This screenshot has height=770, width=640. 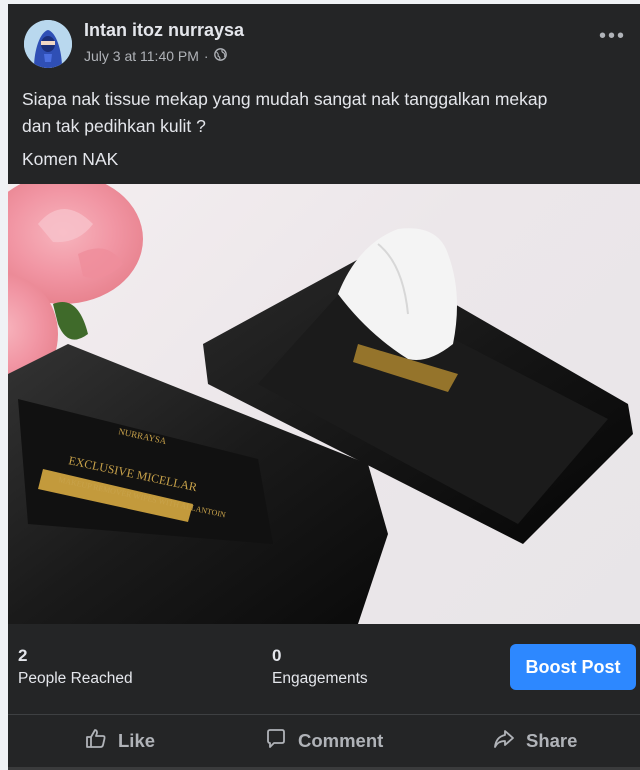 What do you see at coordinates (552, 740) in the screenshot?
I see `share-label: Share` at bounding box center [552, 740].